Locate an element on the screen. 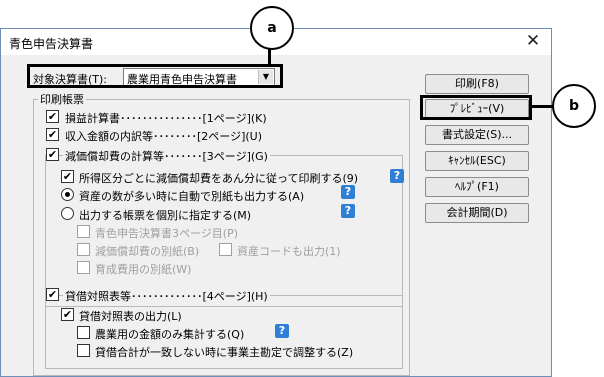 Image resolution: width=604 pixels, height=377 pixels. callout-circle-b: b is located at coordinates (574, 106).